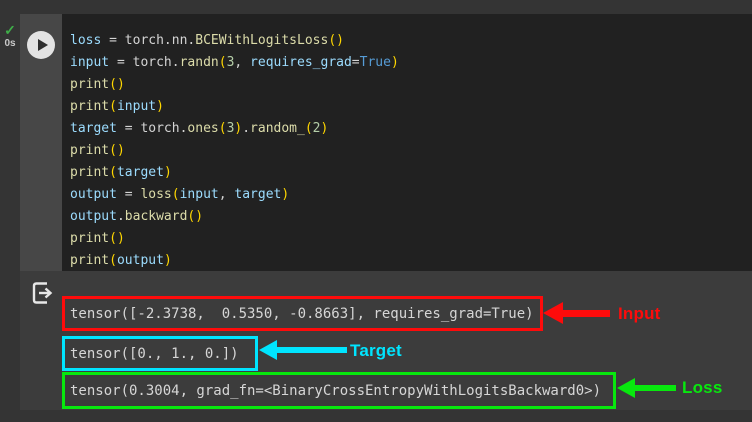 This screenshot has width=752, height=422. What do you see at coordinates (301, 62) in the screenshot?
I see `code-token: requires_grad` at bounding box center [301, 62].